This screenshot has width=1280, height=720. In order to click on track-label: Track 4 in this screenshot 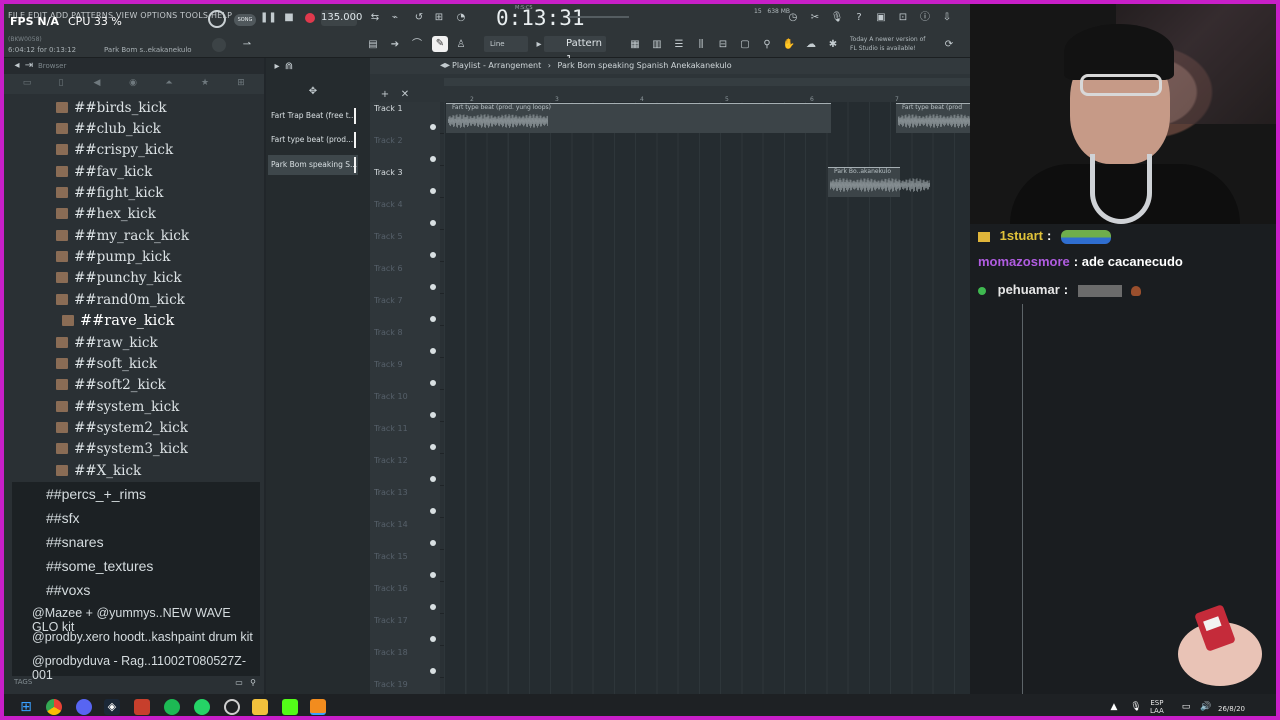, I will do `click(405, 214)`.